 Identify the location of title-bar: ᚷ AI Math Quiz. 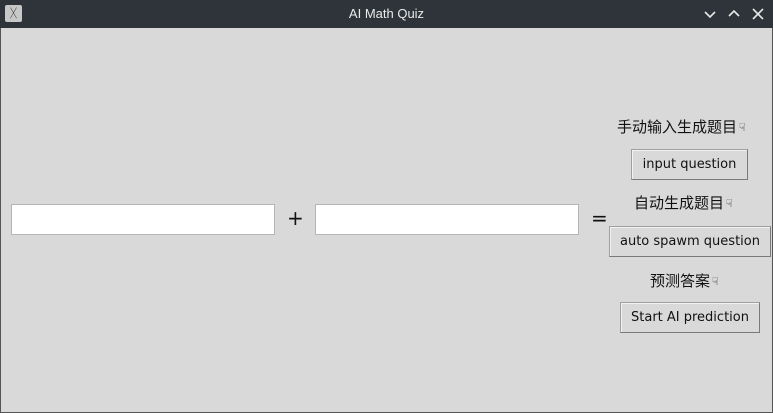
(386, 14).